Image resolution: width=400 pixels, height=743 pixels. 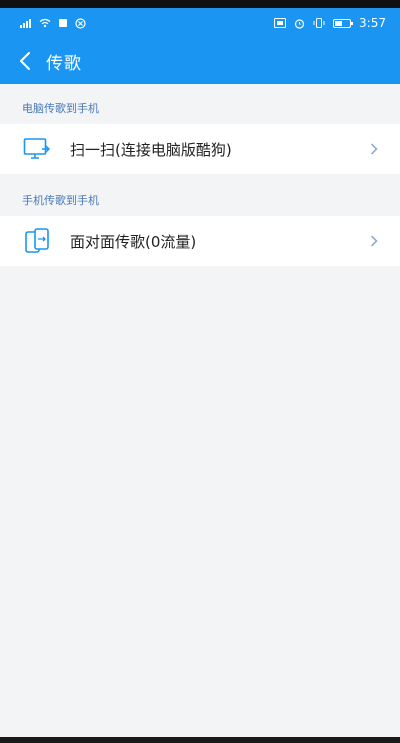 I want to click on section-label-pc-to-phone: 电脑传歌到手机, so click(x=60, y=108).